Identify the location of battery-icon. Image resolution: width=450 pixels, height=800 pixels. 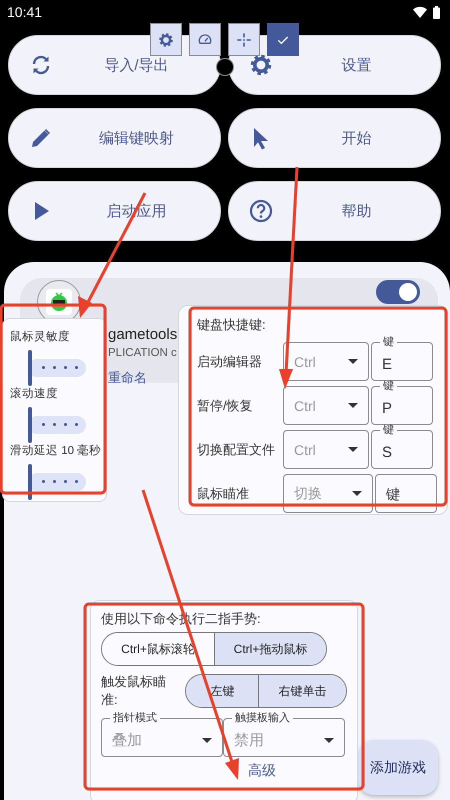
(436, 12).